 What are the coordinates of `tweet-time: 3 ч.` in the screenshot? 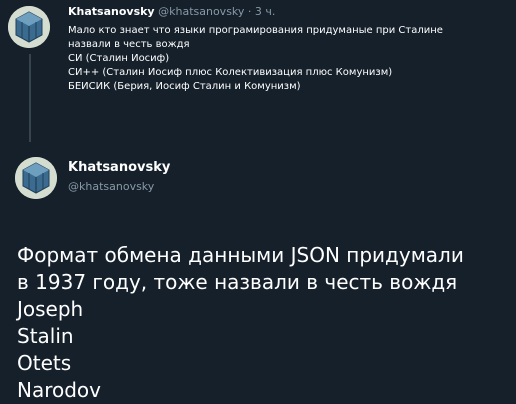 It's located at (265, 11).